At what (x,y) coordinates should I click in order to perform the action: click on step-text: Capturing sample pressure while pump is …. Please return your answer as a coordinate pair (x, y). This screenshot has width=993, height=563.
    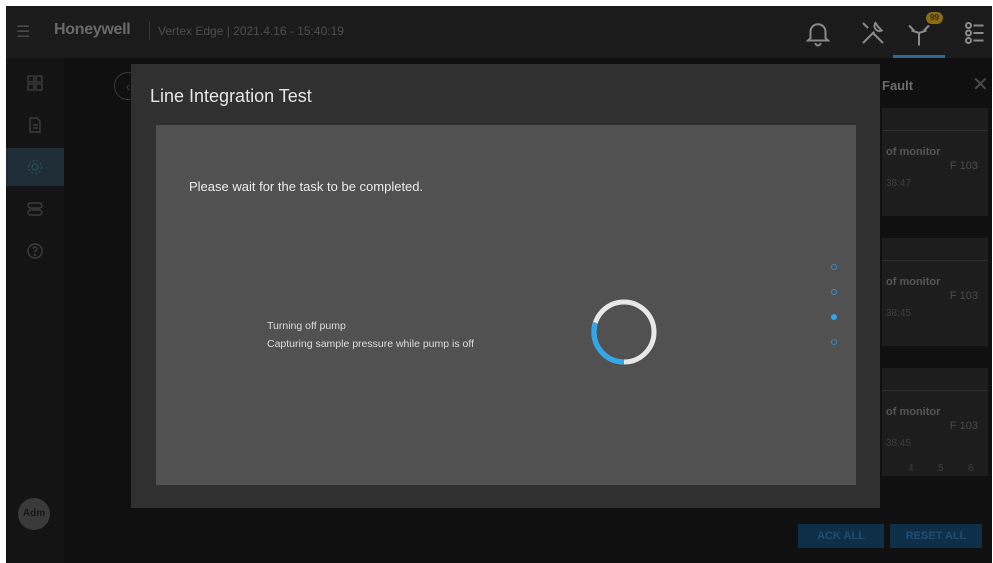
    Looking at the image, I should click on (370, 344).